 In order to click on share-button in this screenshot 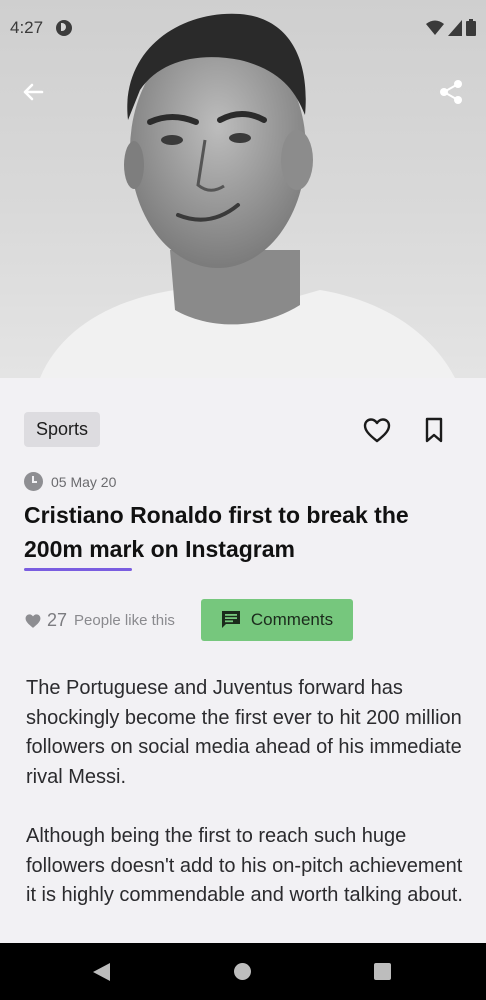, I will do `click(451, 92)`.